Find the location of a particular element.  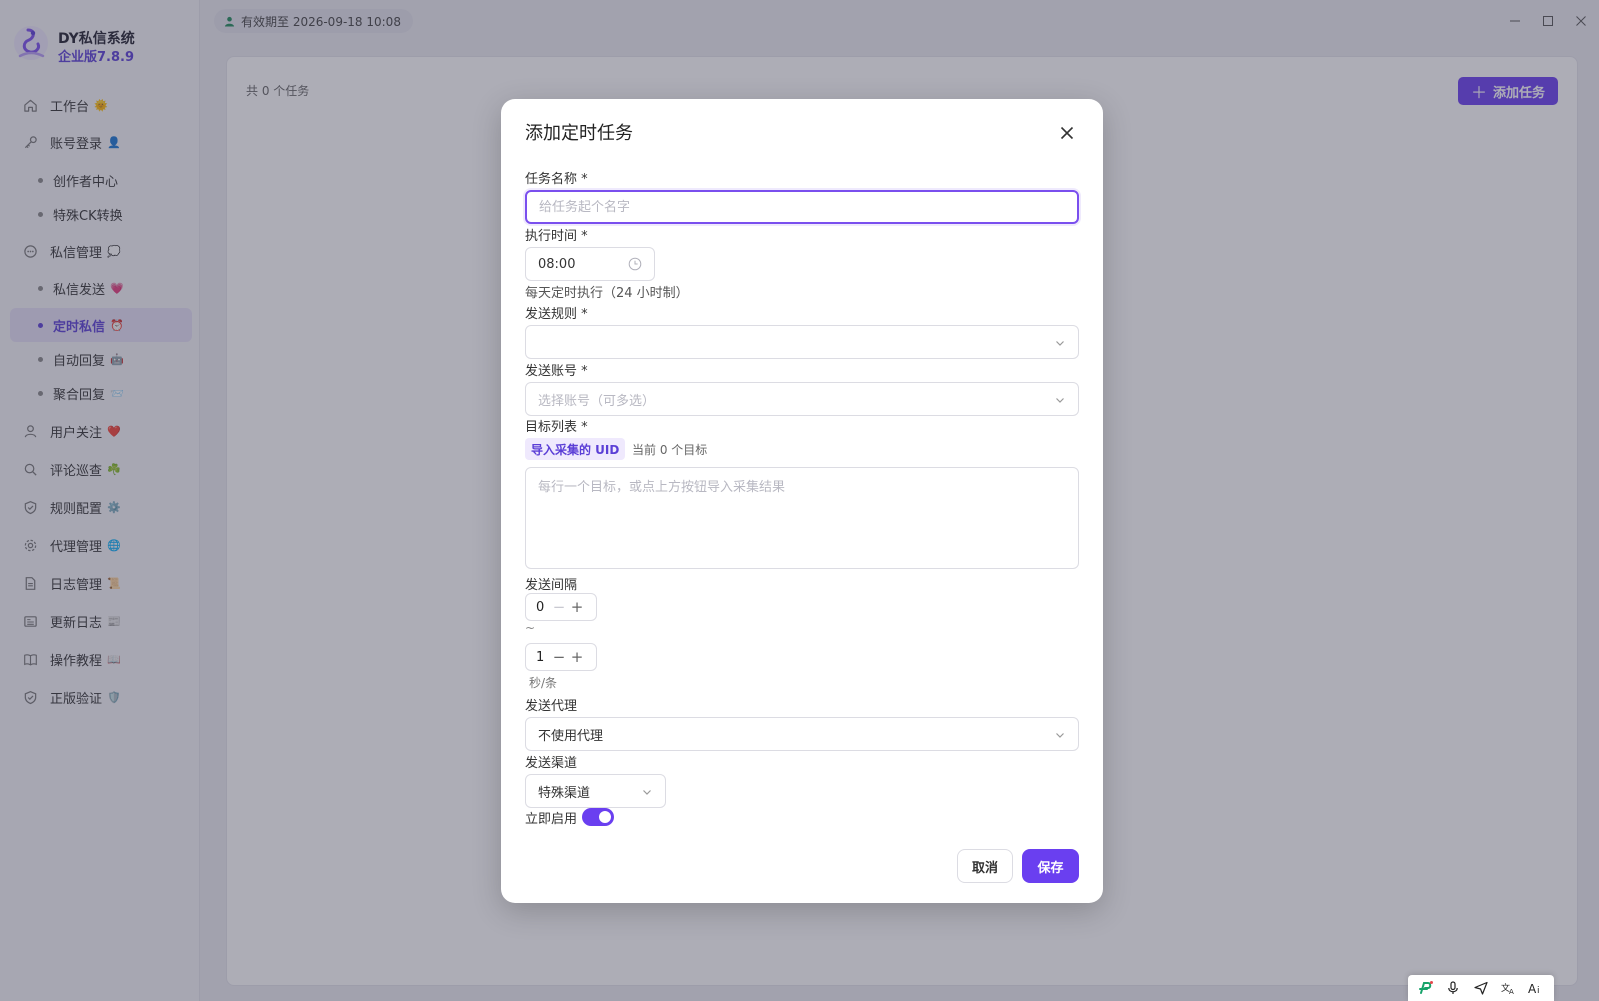

send-account-label: 发送账号 * is located at coordinates (556, 371).